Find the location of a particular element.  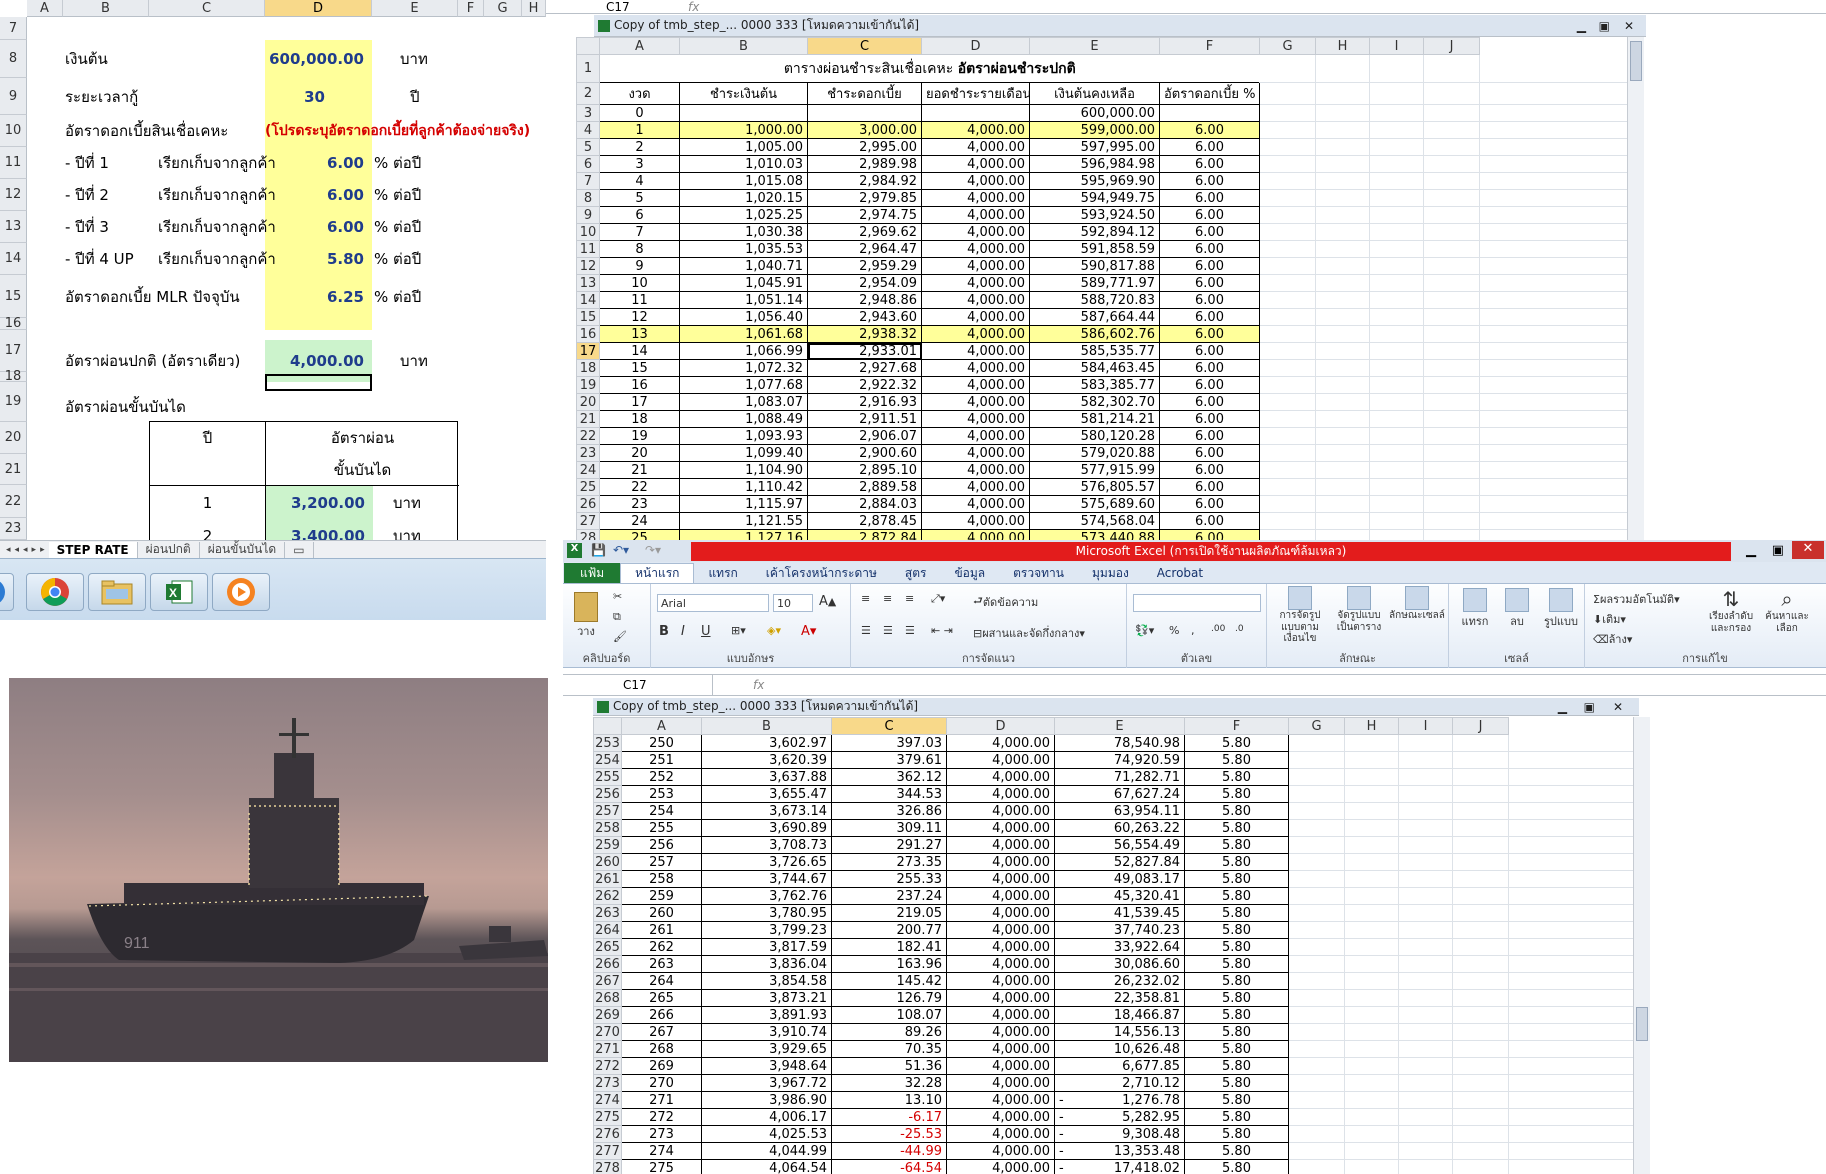

wrap-text-button: ⮐ ตัดข้อความ is located at coordinates (1005, 601).